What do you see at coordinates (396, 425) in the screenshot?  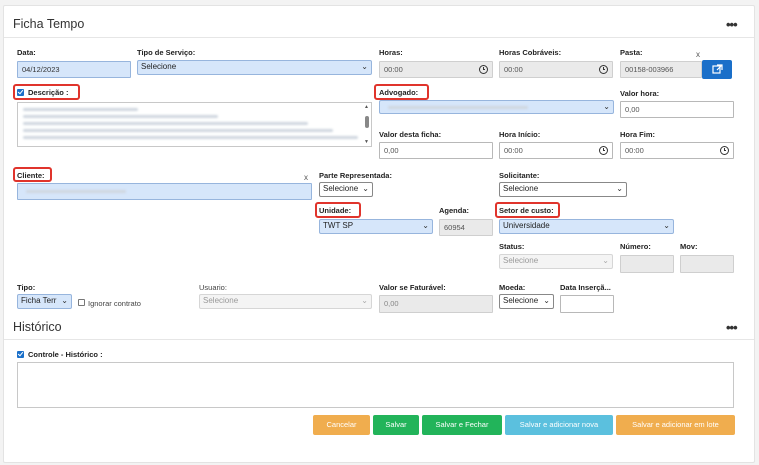 I see `salvar-button: Salvar` at bounding box center [396, 425].